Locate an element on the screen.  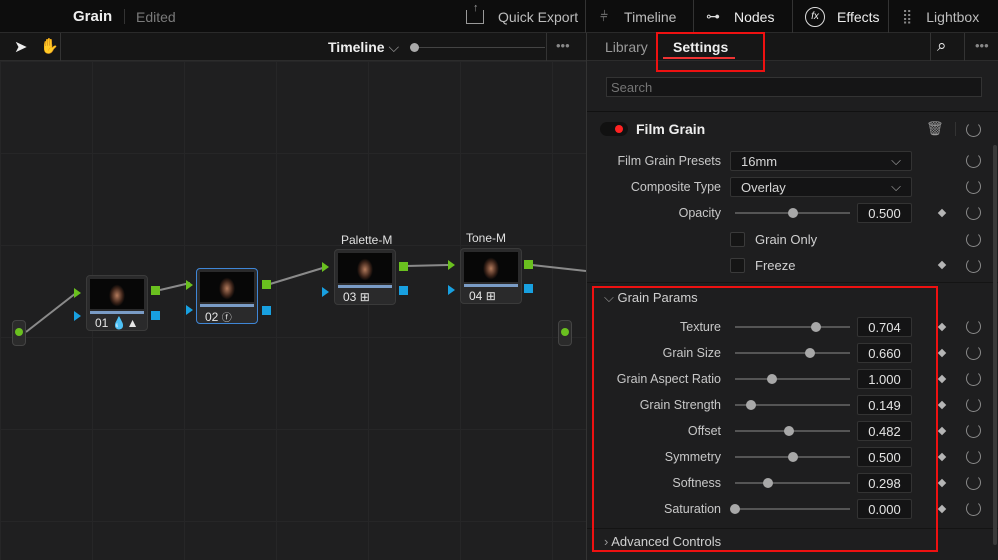
node-label: 01 💧▲ is located at coordinates (117, 323).